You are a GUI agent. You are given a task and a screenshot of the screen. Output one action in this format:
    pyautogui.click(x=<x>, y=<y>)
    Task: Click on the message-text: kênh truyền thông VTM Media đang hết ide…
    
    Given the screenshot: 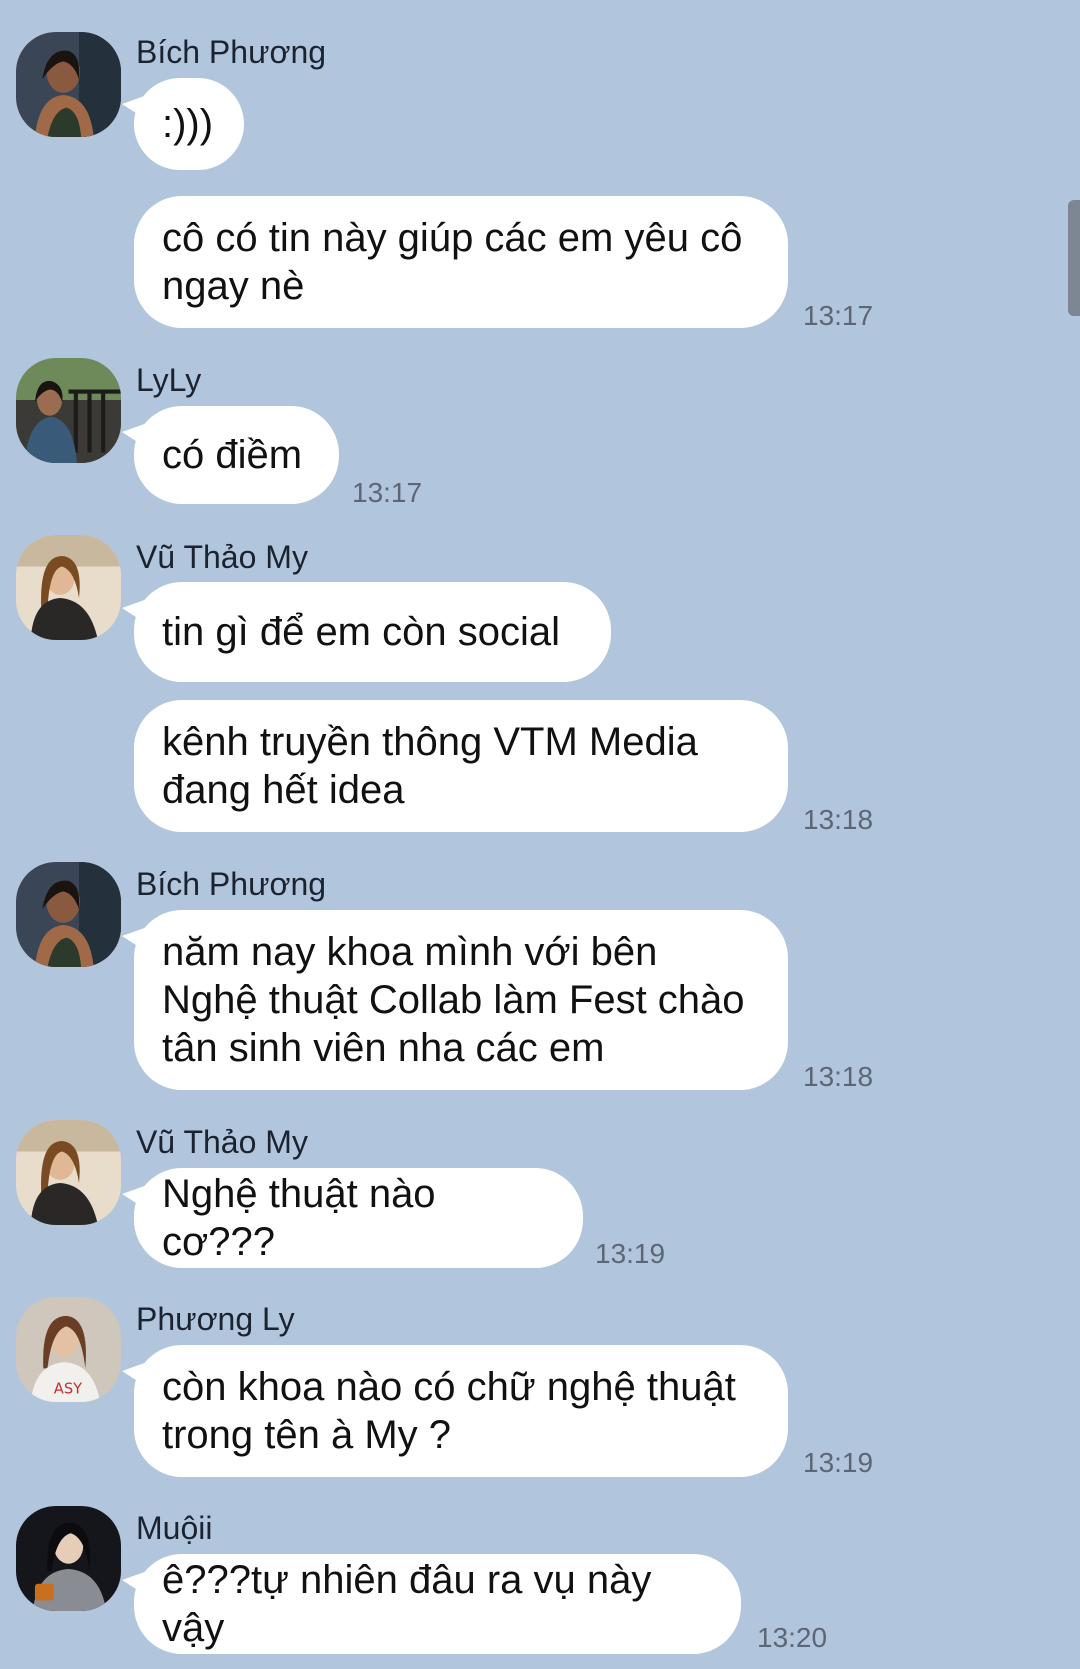 What is the action you would take?
    pyautogui.click(x=430, y=766)
    